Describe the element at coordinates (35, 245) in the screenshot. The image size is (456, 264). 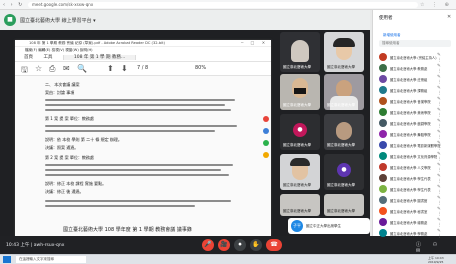
I see `meeting-info: 10:43 上午 | awh-rsux-qnx` at that location.